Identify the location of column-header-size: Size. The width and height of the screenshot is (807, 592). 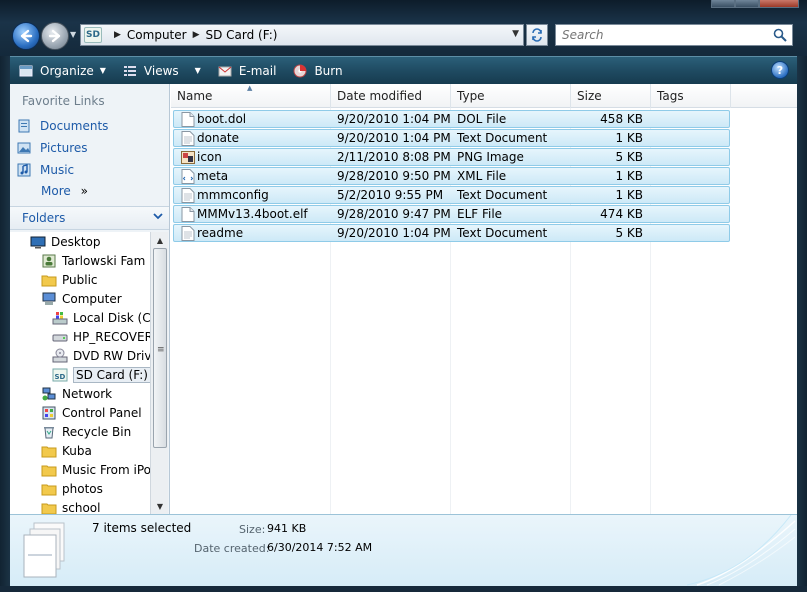
(611, 96).